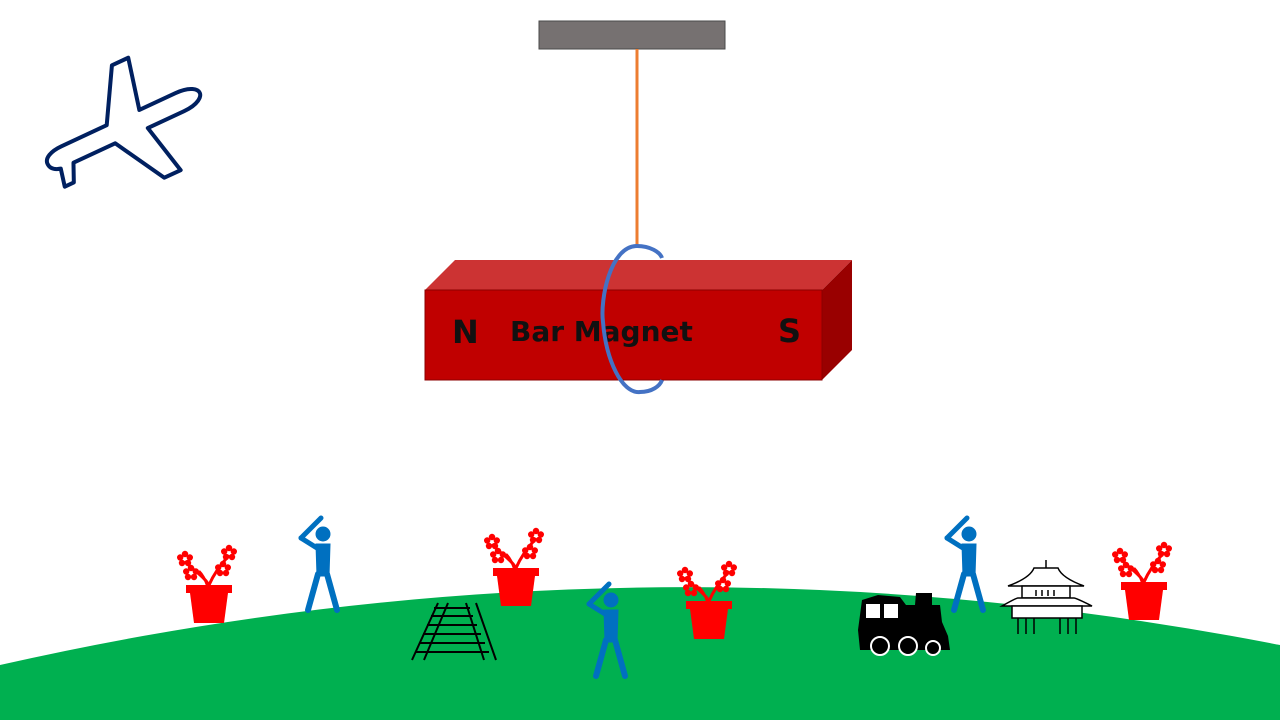  I want to click on airplane-icon, so click(123, 122).